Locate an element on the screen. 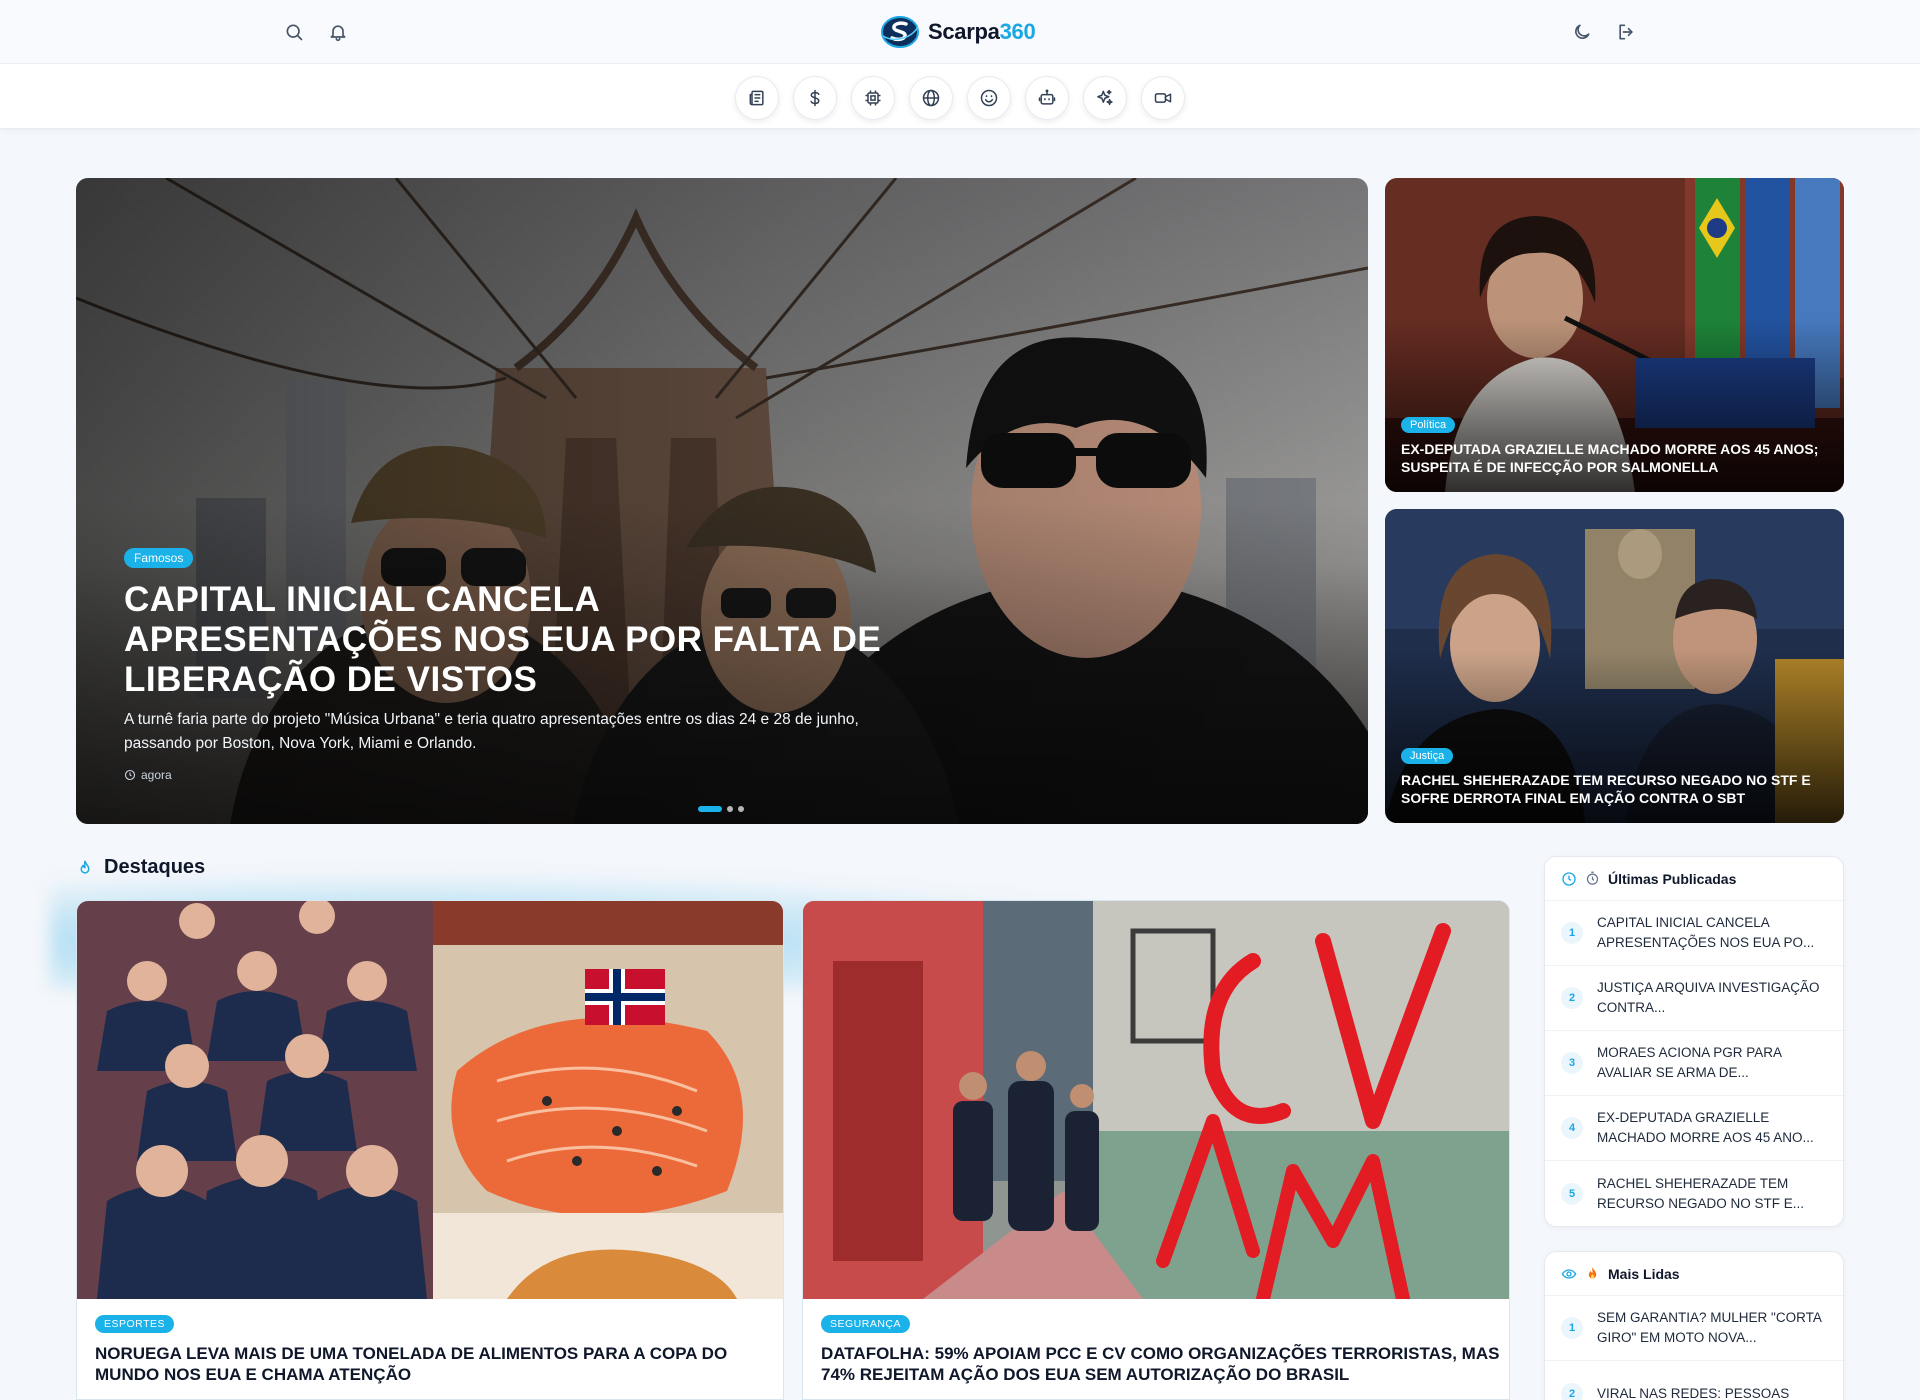 The width and height of the screenshot is (1920, 1400). logout-icon is located at coordinates (1626, 32).